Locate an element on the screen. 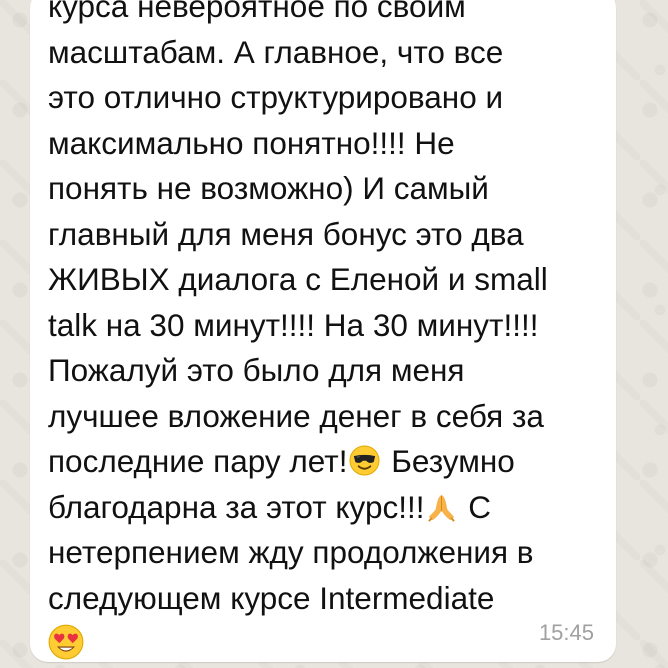 The width and height of the screenshot is (668, 668). message-fragment: благодарна за этот курс!!! is located at coordinates (236, 506).